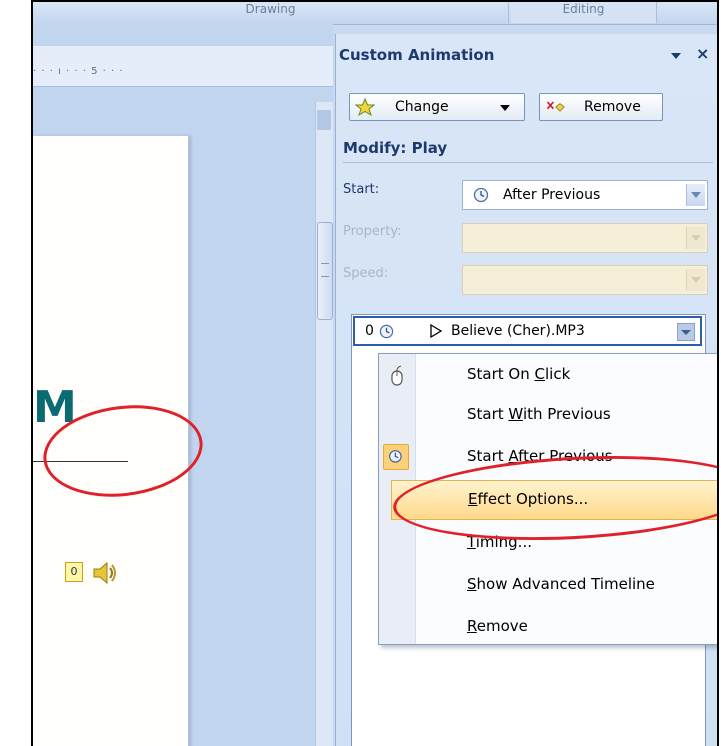 This screenshot has width=721, height=746. I want to click on speed-label: Speed:, so click(366, 273).